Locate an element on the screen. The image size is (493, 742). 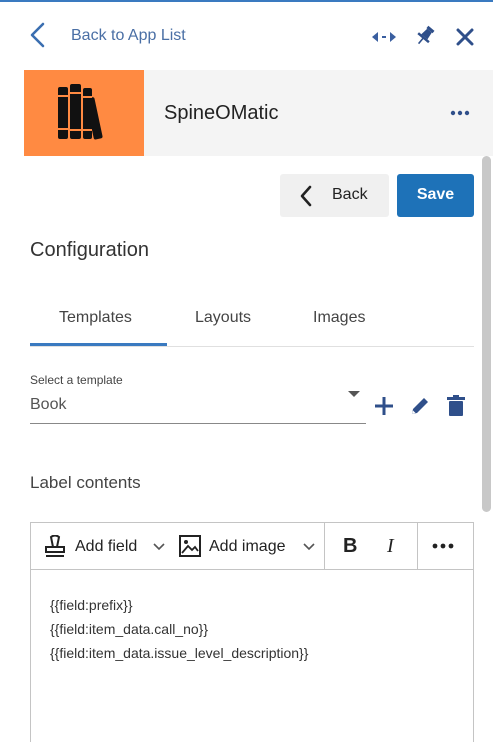
pin-icon is located at coordinates (425, 36).